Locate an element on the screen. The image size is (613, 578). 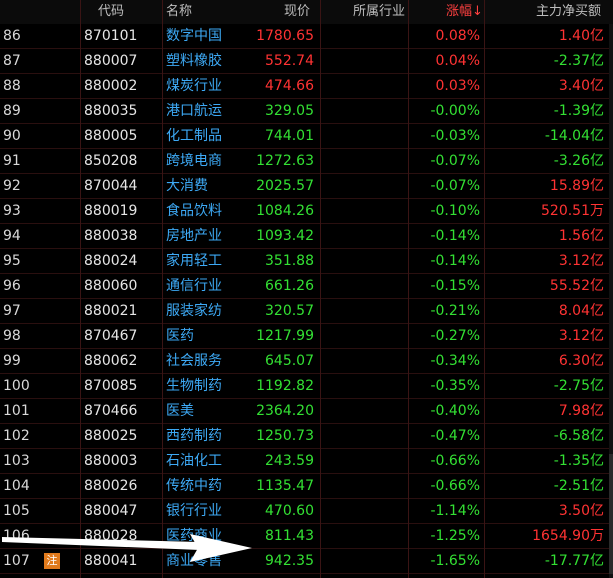
change-percent: -1.25% is located at coordinates (455, 536).